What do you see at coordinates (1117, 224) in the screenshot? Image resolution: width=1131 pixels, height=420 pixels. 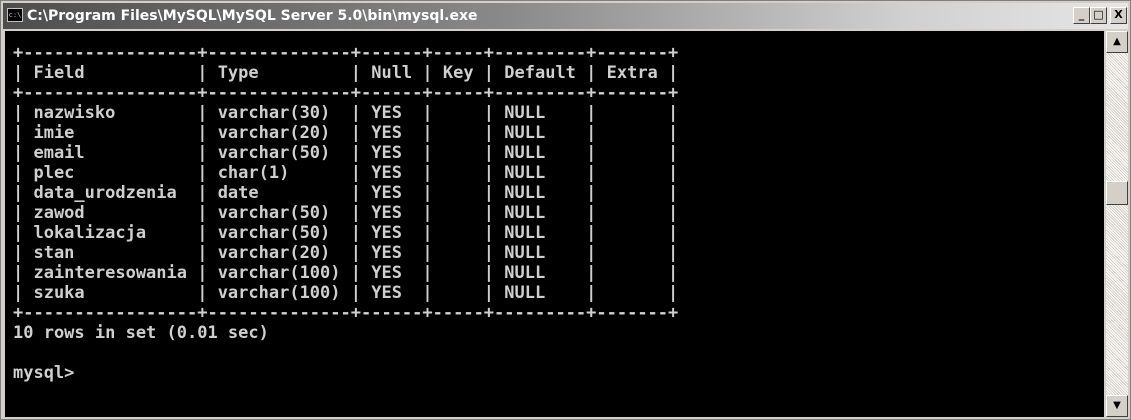 I see `vertical-scrollbar: ▲ ▼` at bounding box center [1117, 224].